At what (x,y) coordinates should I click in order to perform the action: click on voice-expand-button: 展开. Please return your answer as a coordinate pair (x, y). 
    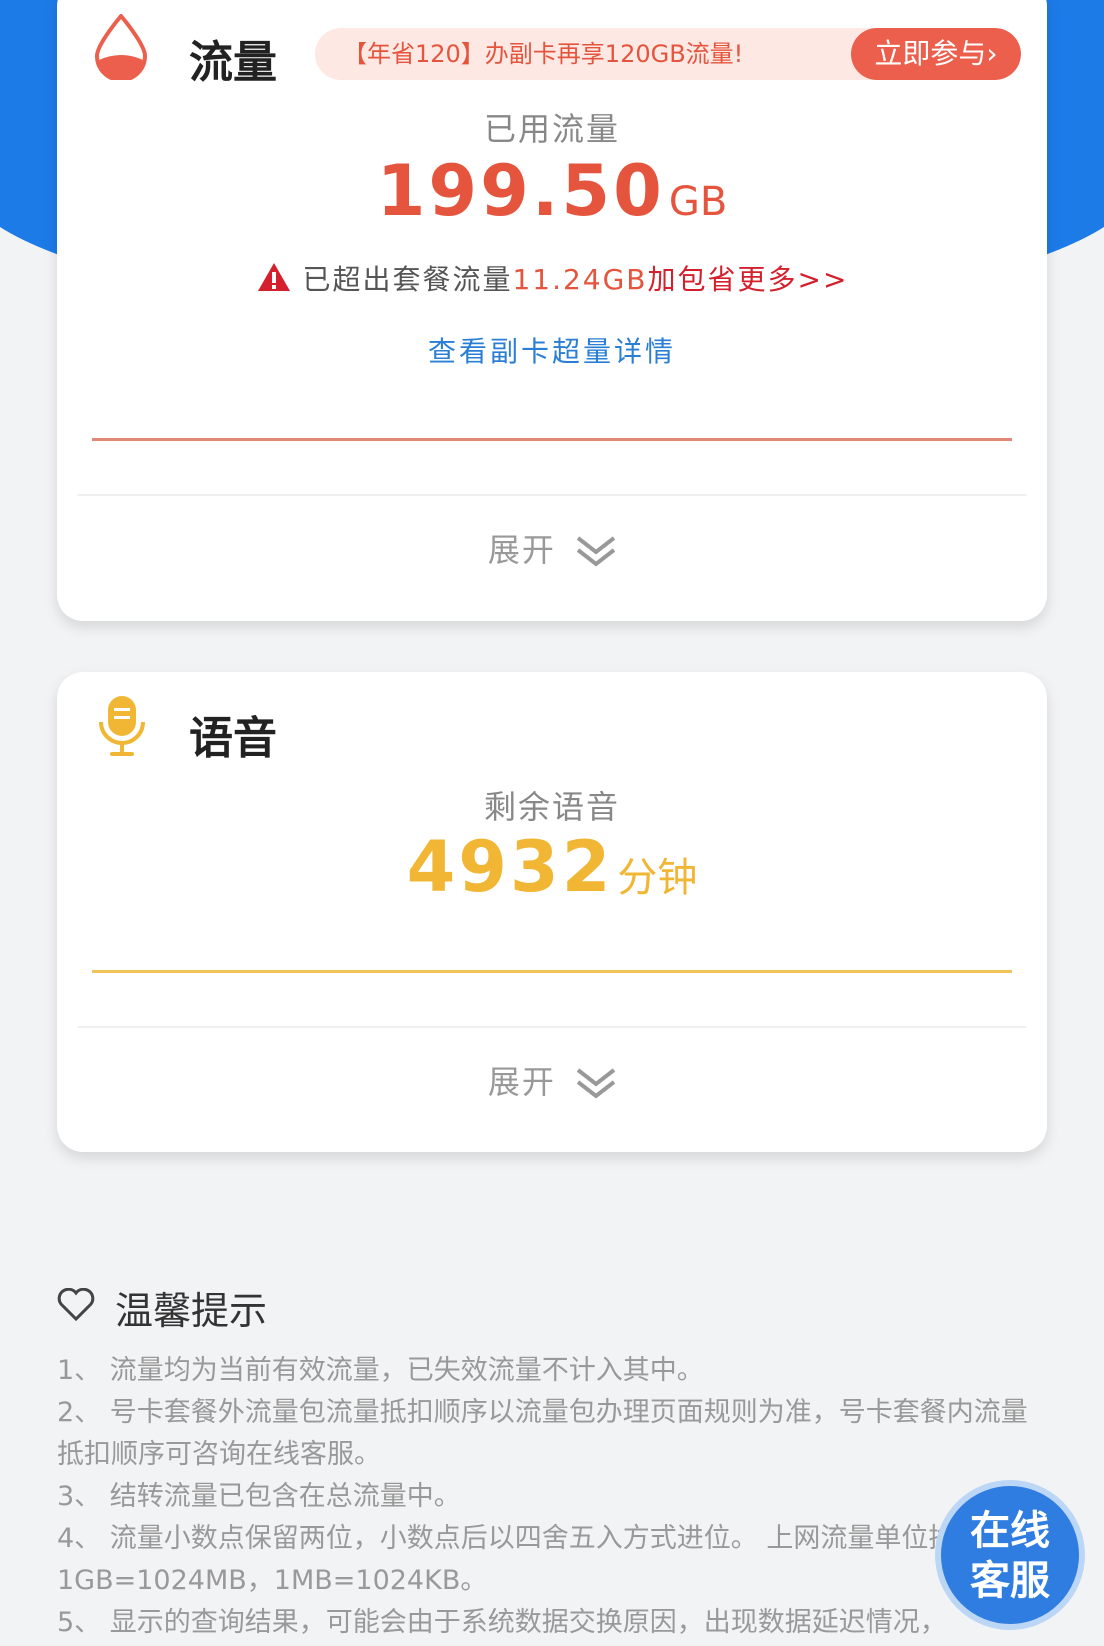
    Looking at the image, I should click on (552, 1080).